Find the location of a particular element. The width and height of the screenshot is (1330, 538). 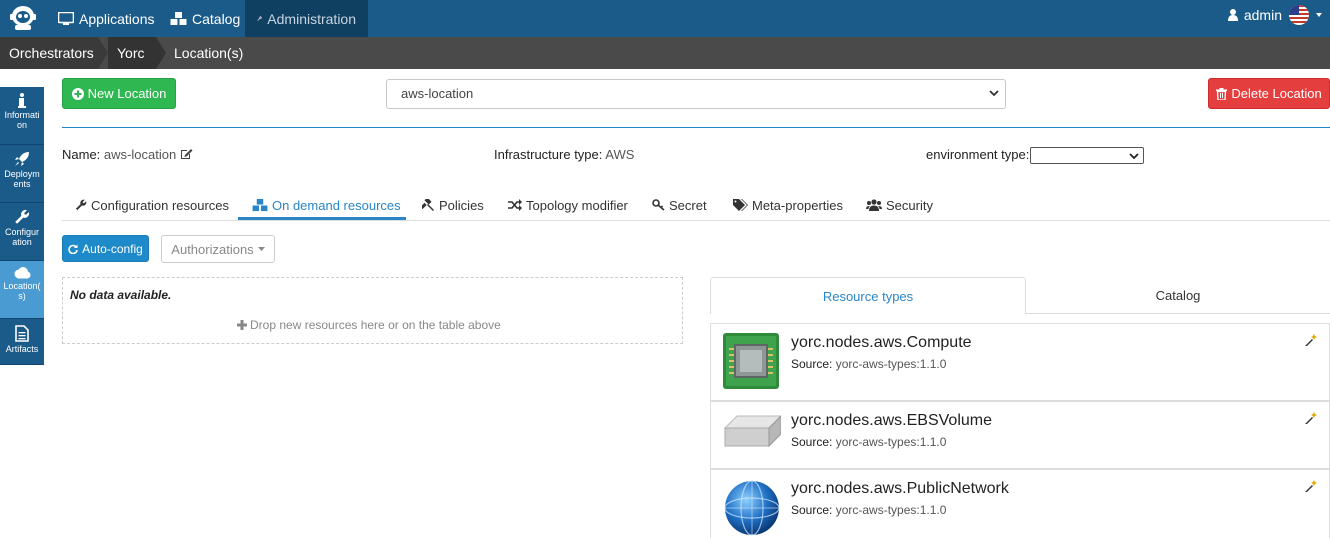

tab-catalog: Catalog is located at coordinates (1178, 295).